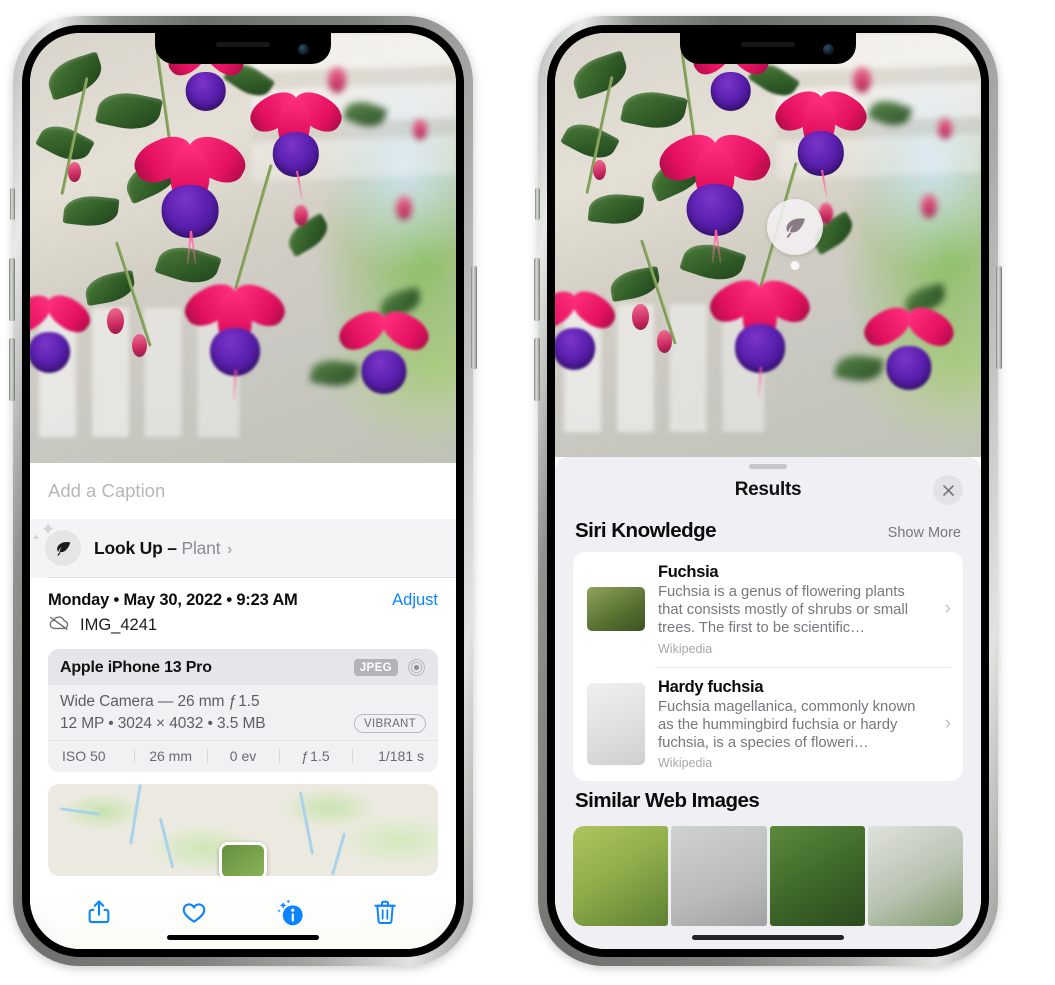 The width and height of the screenshot is (1055, 985). Describe the element at coordinates (170, 756) in the screenshot. I see `exif-focal: 26 mm` at that location.